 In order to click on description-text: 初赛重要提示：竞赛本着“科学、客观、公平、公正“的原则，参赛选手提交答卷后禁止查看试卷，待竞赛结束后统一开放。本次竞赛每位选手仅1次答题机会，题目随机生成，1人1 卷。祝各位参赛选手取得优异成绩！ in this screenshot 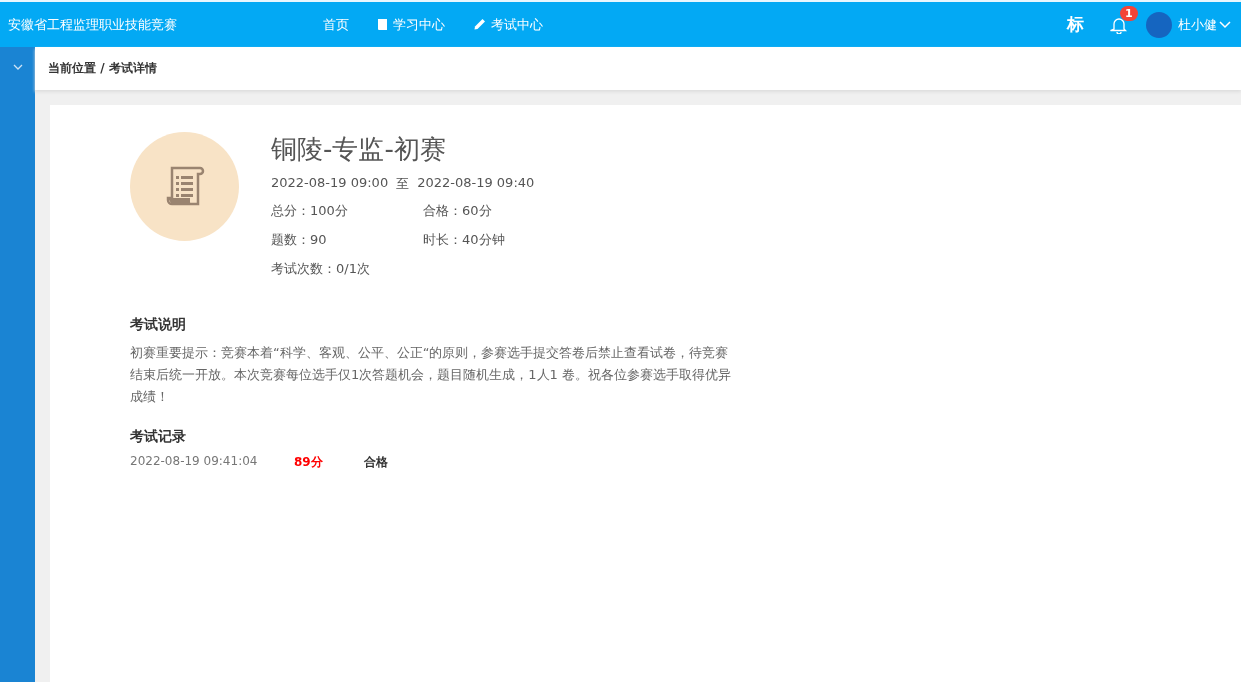, I will do `click(431, 375)`.